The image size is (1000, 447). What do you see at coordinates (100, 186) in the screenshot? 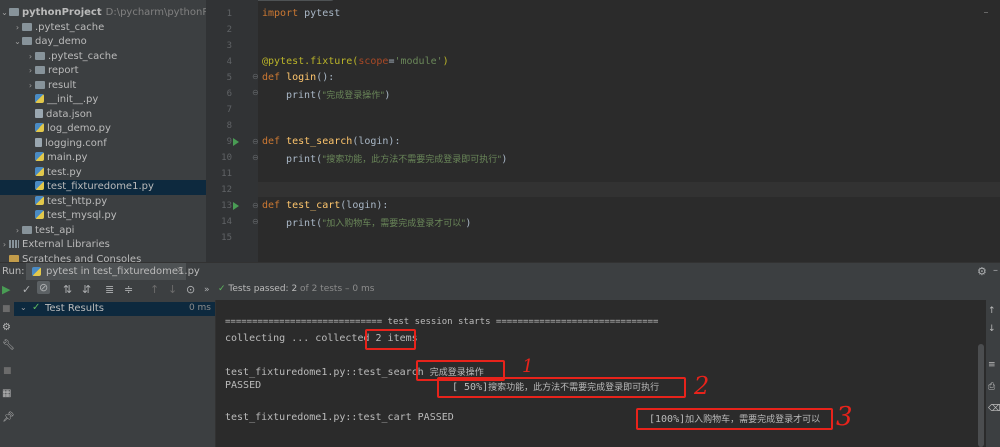
I see `tree-item-label: test_fixturedome1.py` at bounding box center [100, 186].